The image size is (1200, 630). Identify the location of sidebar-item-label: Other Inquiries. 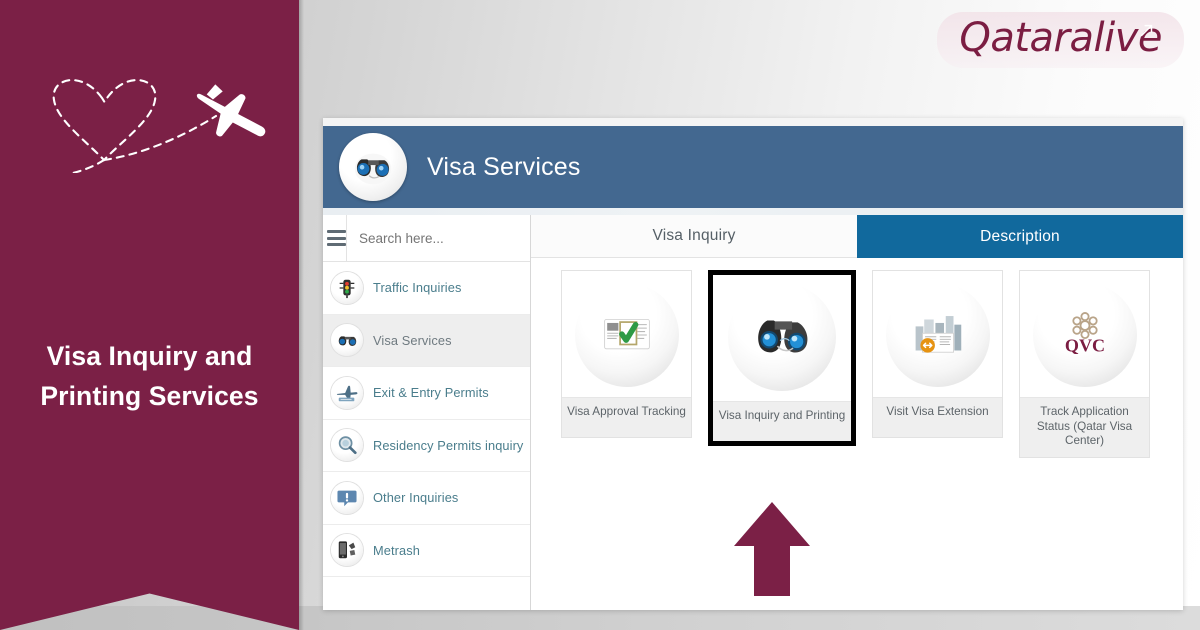
(416, 498).